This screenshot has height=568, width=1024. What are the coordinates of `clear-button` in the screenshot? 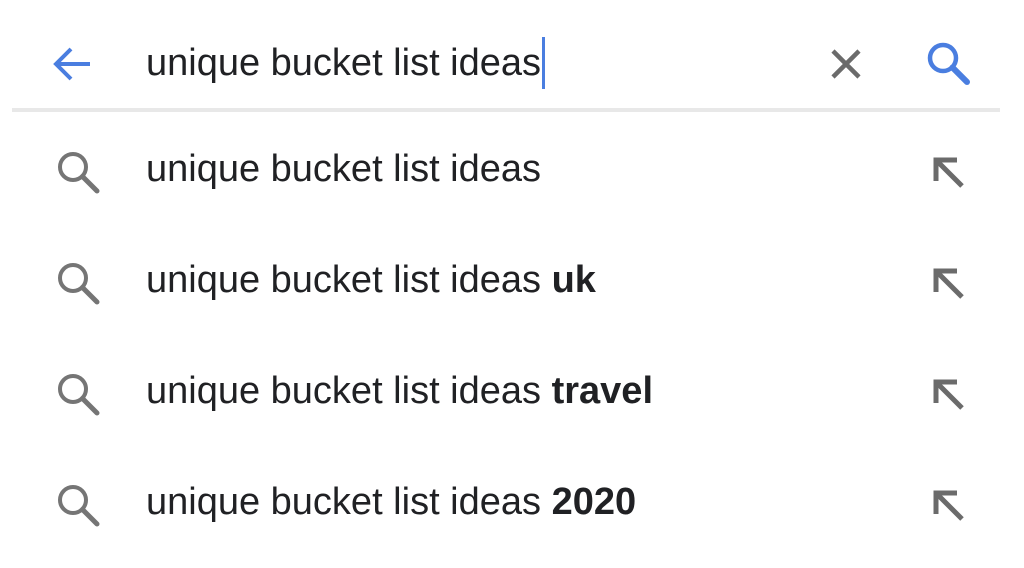 It's located at (846, 64).